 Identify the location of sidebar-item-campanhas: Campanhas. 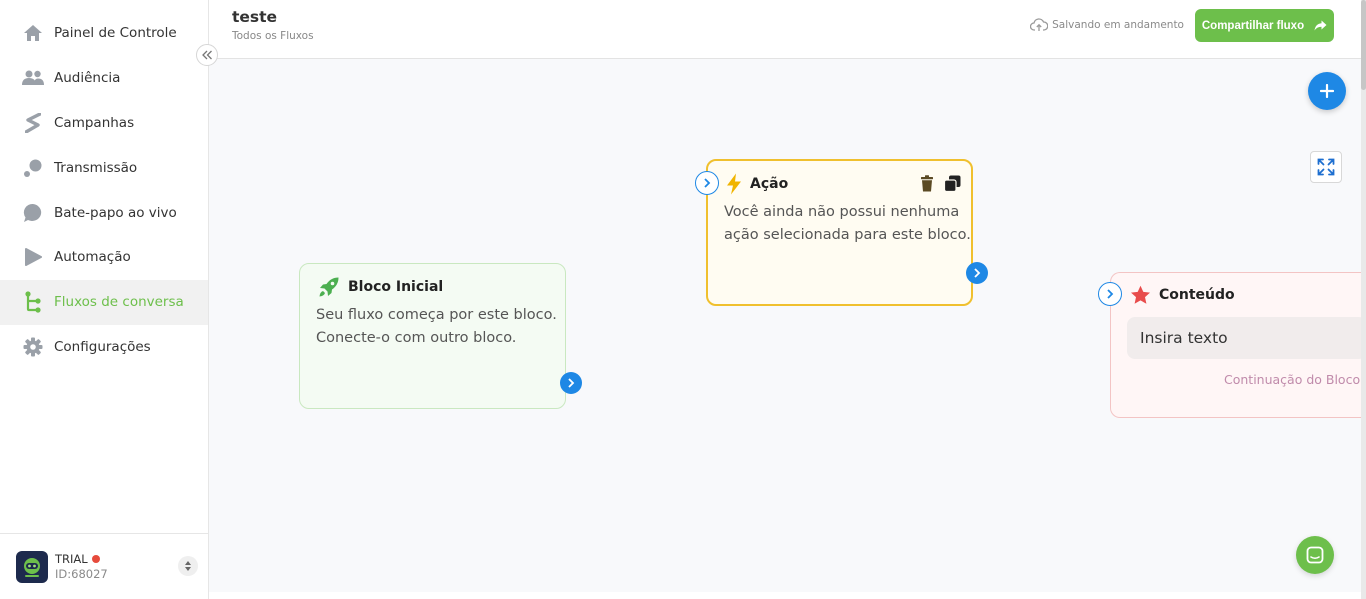
(104, 123).